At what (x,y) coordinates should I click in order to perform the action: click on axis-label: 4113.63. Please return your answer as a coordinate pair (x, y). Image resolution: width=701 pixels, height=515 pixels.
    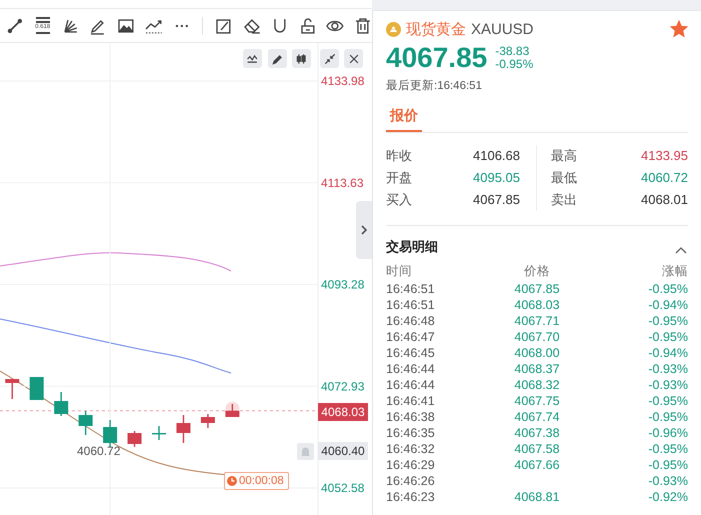
    Looking at the image, I should click on (342, 183).